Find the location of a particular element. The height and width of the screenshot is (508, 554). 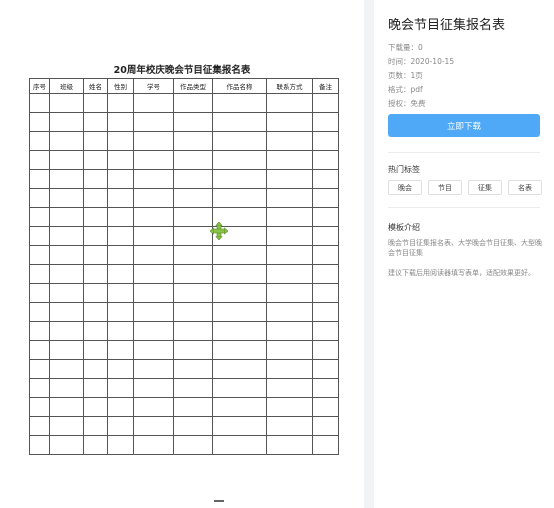

hot-tags-title: 热门标签 is located at coordinates (404, 169).